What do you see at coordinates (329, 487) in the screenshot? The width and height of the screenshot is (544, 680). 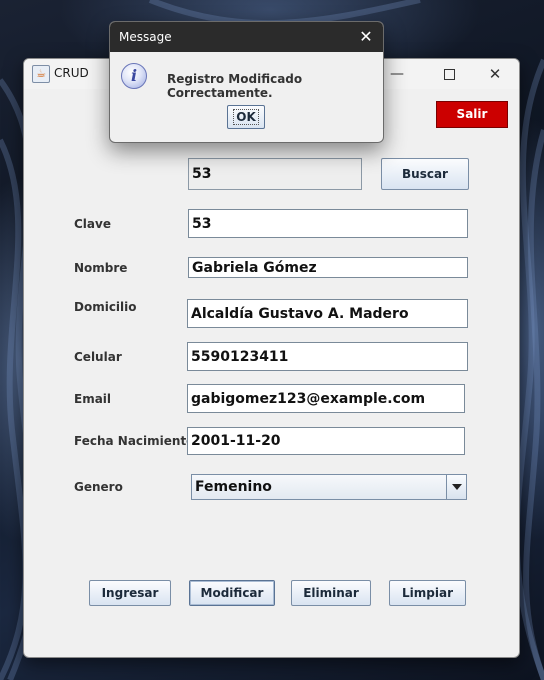 I see `genero-select: Femenino` at bounding box center [329, 487].